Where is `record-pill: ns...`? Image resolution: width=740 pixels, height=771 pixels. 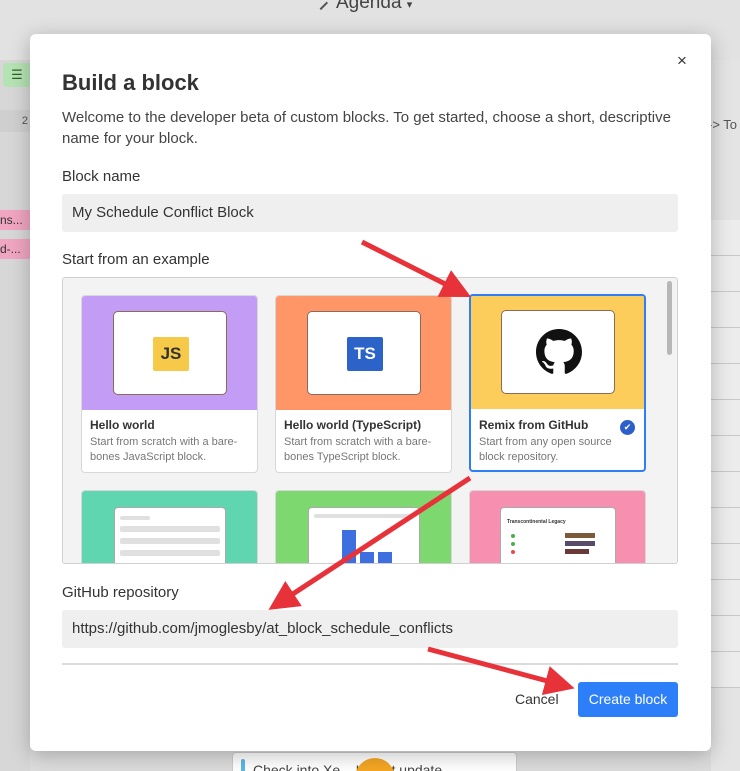 record-pill: ns... is located at coordinates (15, 220).